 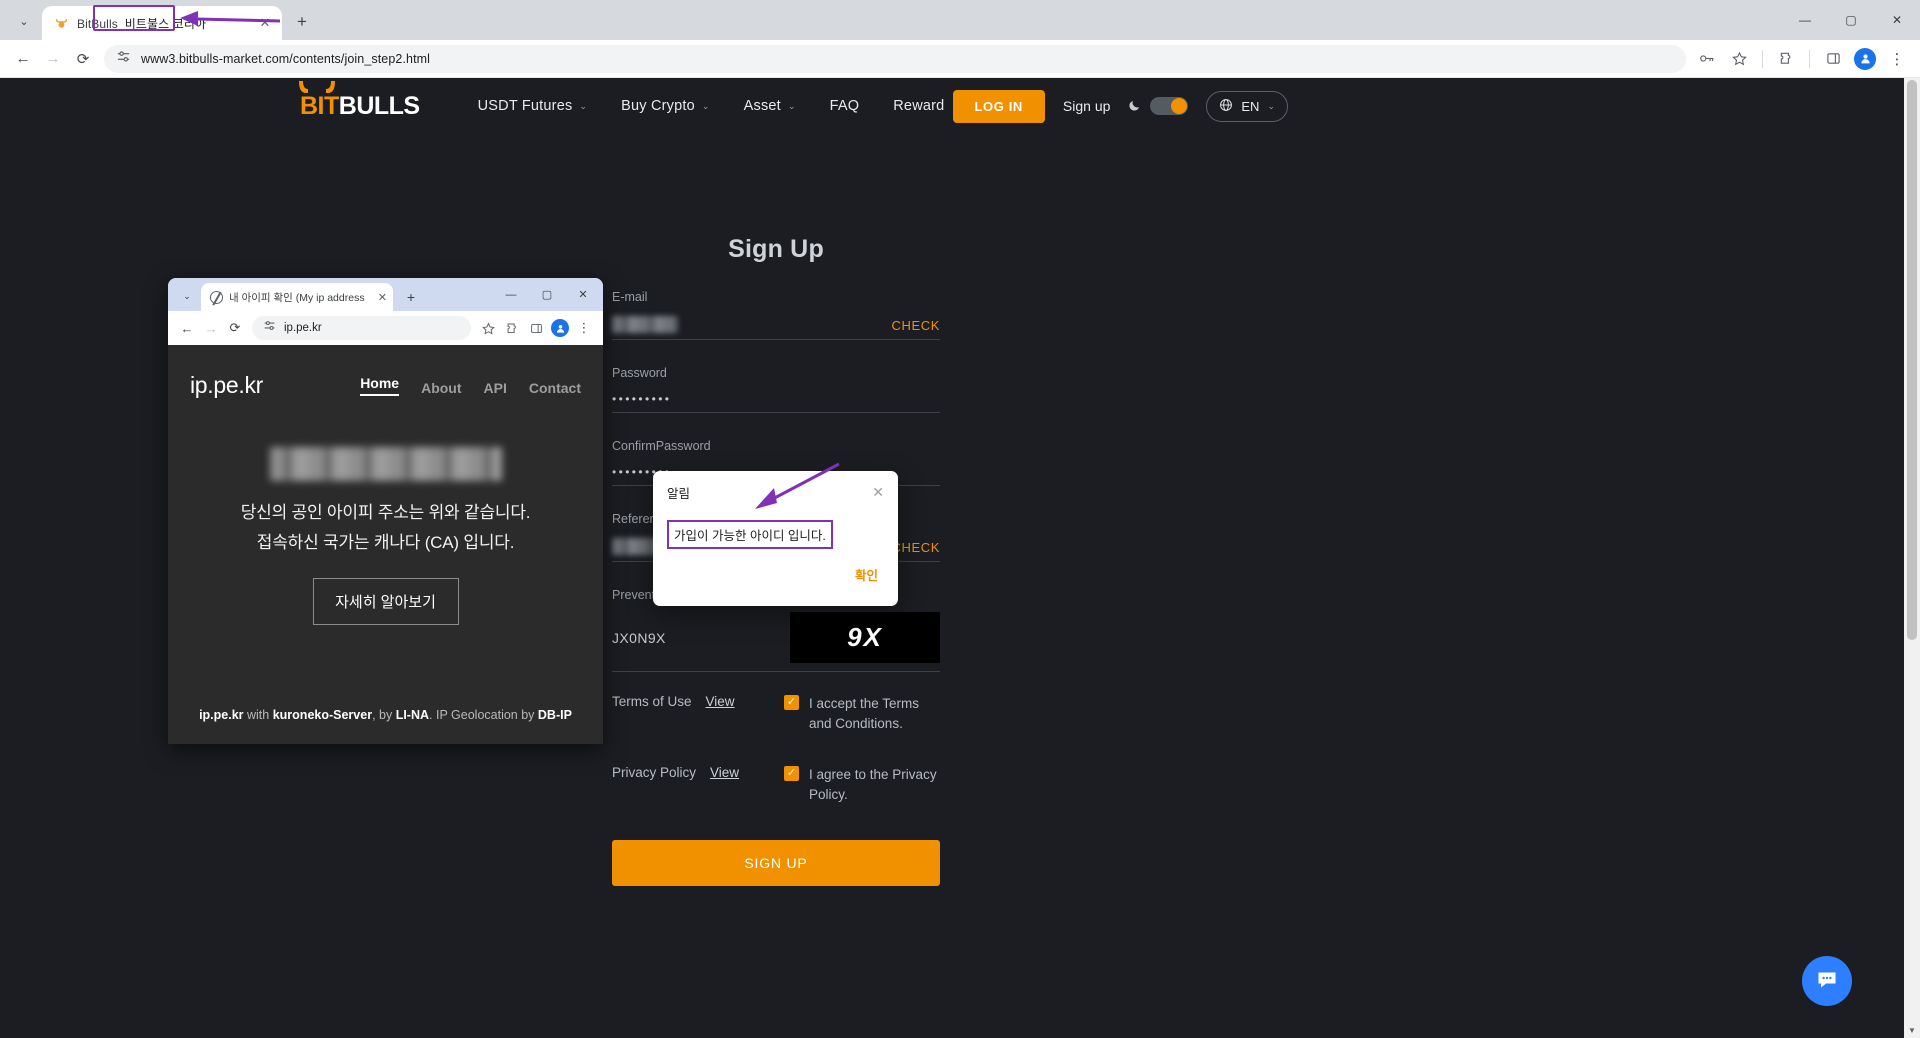 I want to click on inner-bookmark-star-icon, so click(x=488, y=328).